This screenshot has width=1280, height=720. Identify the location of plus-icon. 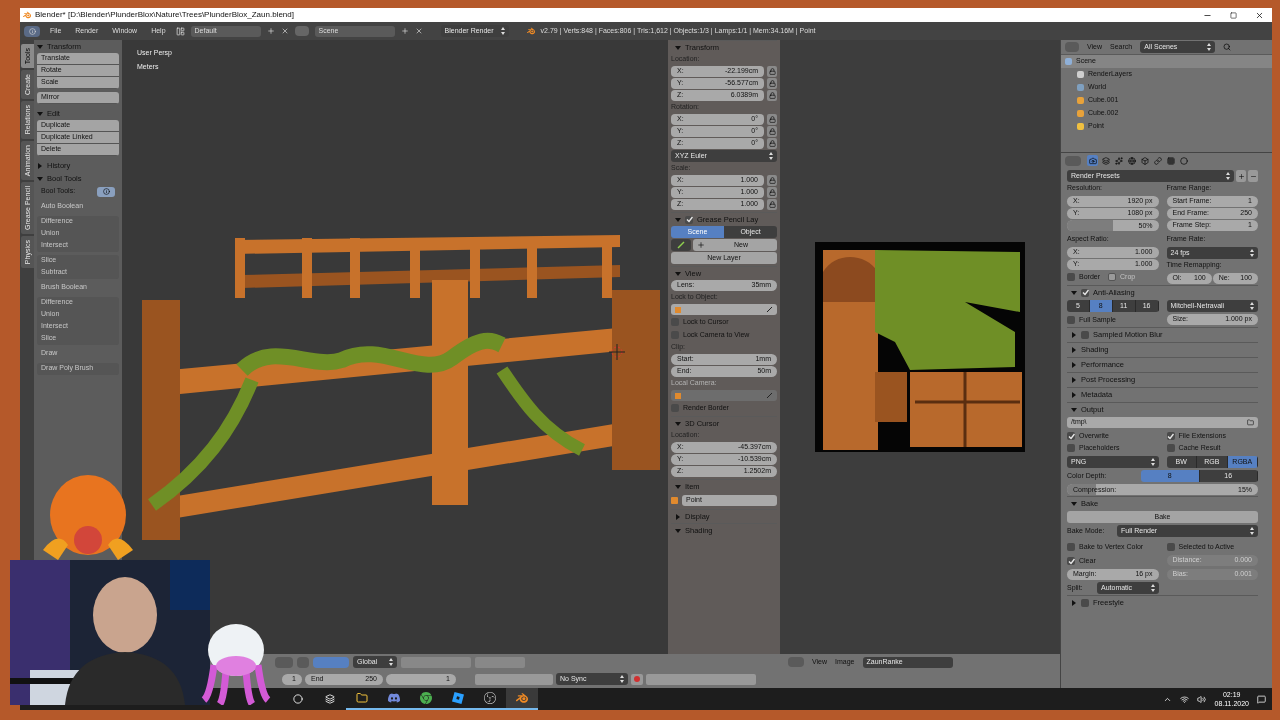
(701, 245).